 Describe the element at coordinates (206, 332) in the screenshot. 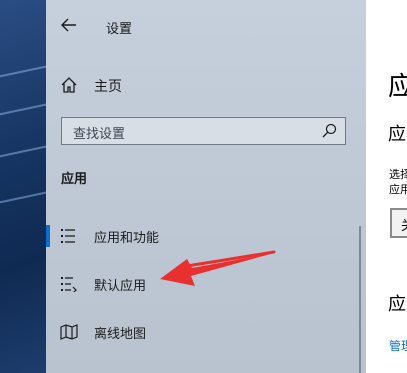

I see `sidebar-item-offline-maps: 离线地图` at that location.